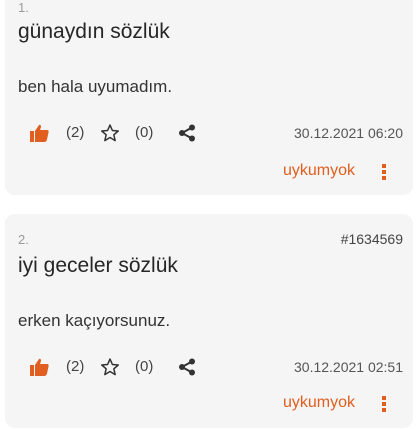 The image size is (420, 429). What do you see at coordinates (94, 32) in the screenshot?
I see `entry-title: günaydın sözlük` at bounding box center [94, 32].